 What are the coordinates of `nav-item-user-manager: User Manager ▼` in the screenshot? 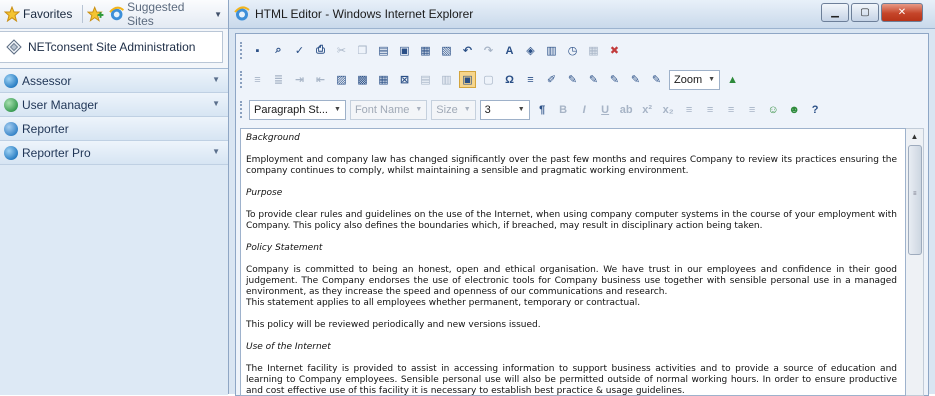 It's located at (114, 105).